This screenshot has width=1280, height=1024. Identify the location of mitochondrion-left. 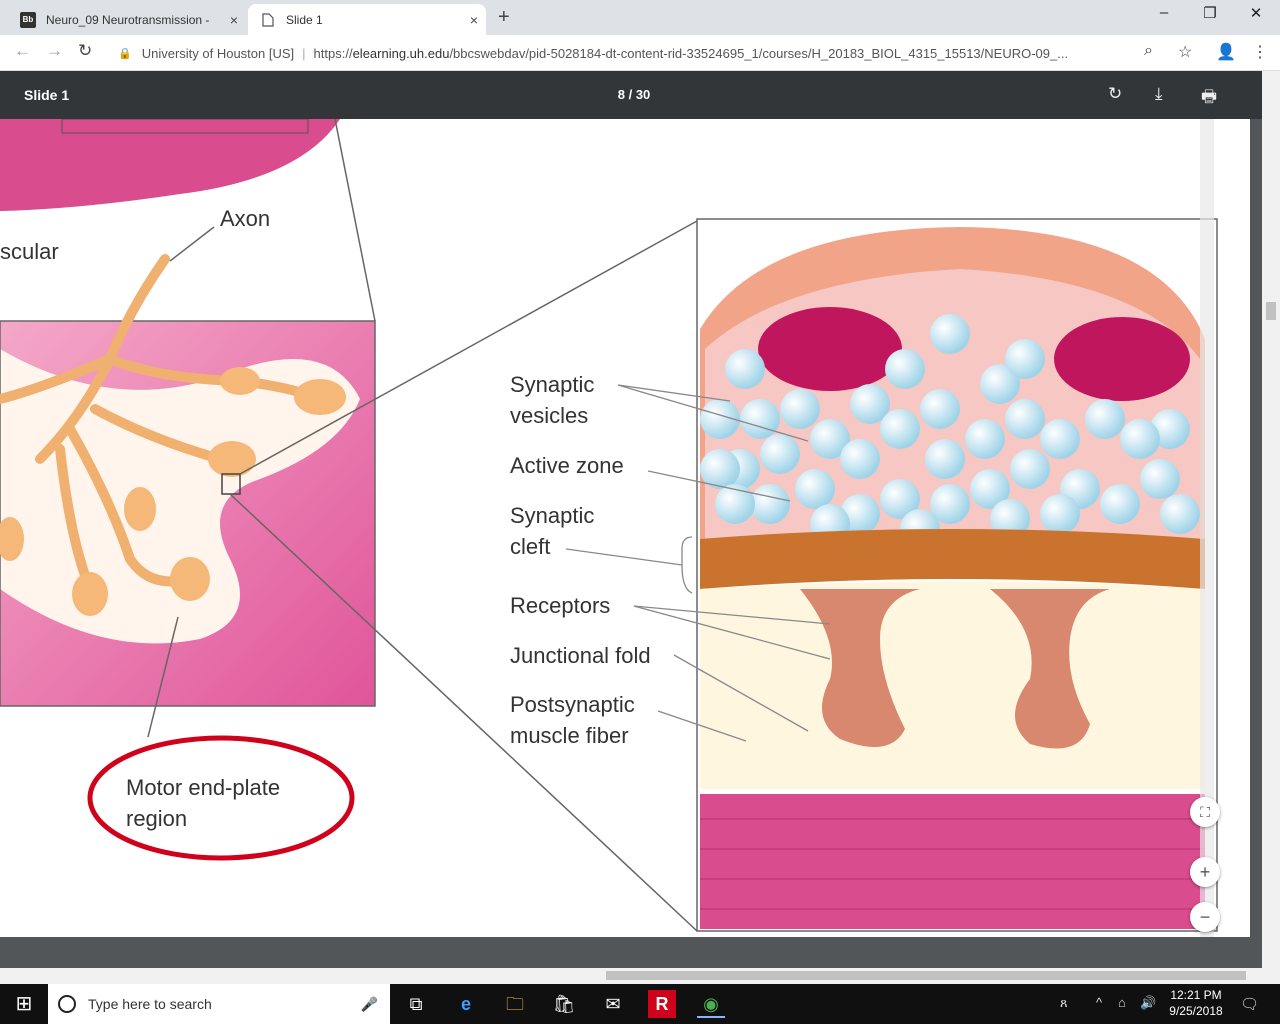
(830, 349).